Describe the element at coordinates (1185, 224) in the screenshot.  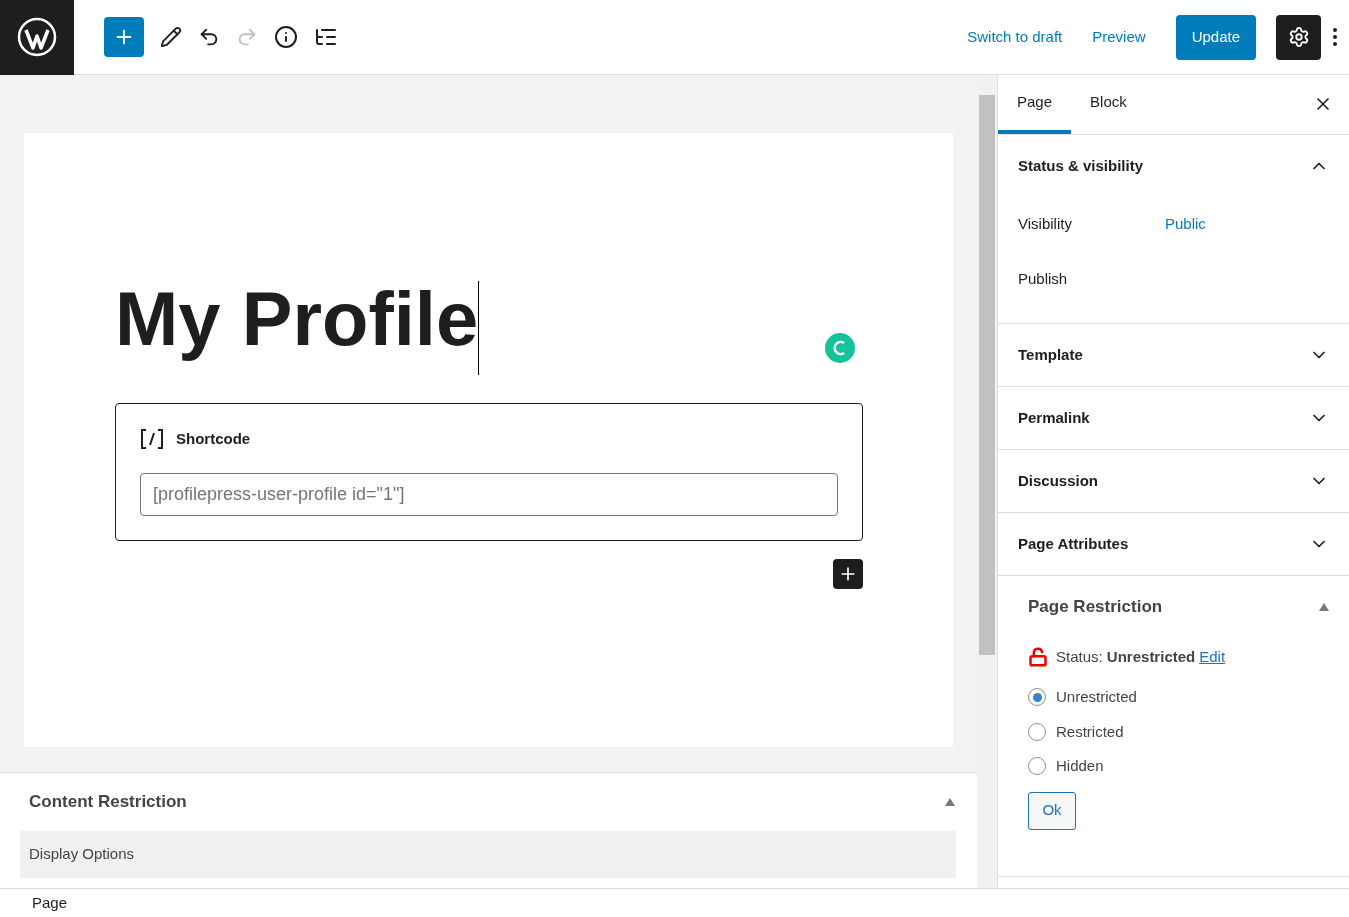
I see `visibility-link: Public` at that location.